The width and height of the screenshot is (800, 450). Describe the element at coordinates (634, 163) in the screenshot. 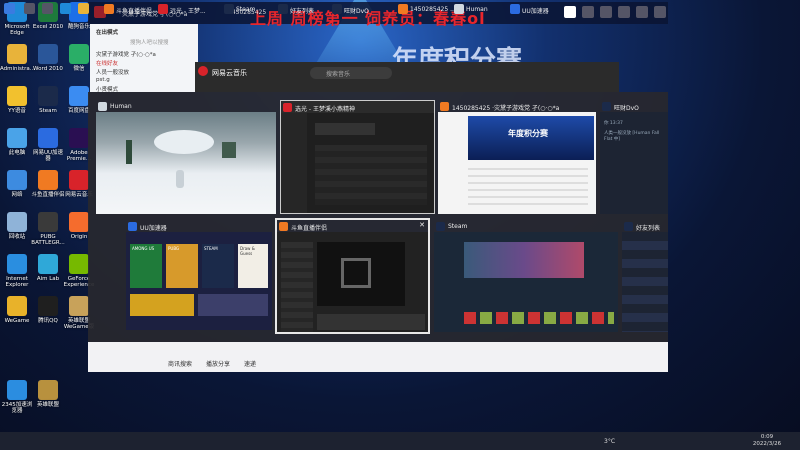

I see `steam-chat-body: 你 13:37 人类一般没放 [Human Fall Flat 中]` at that location.